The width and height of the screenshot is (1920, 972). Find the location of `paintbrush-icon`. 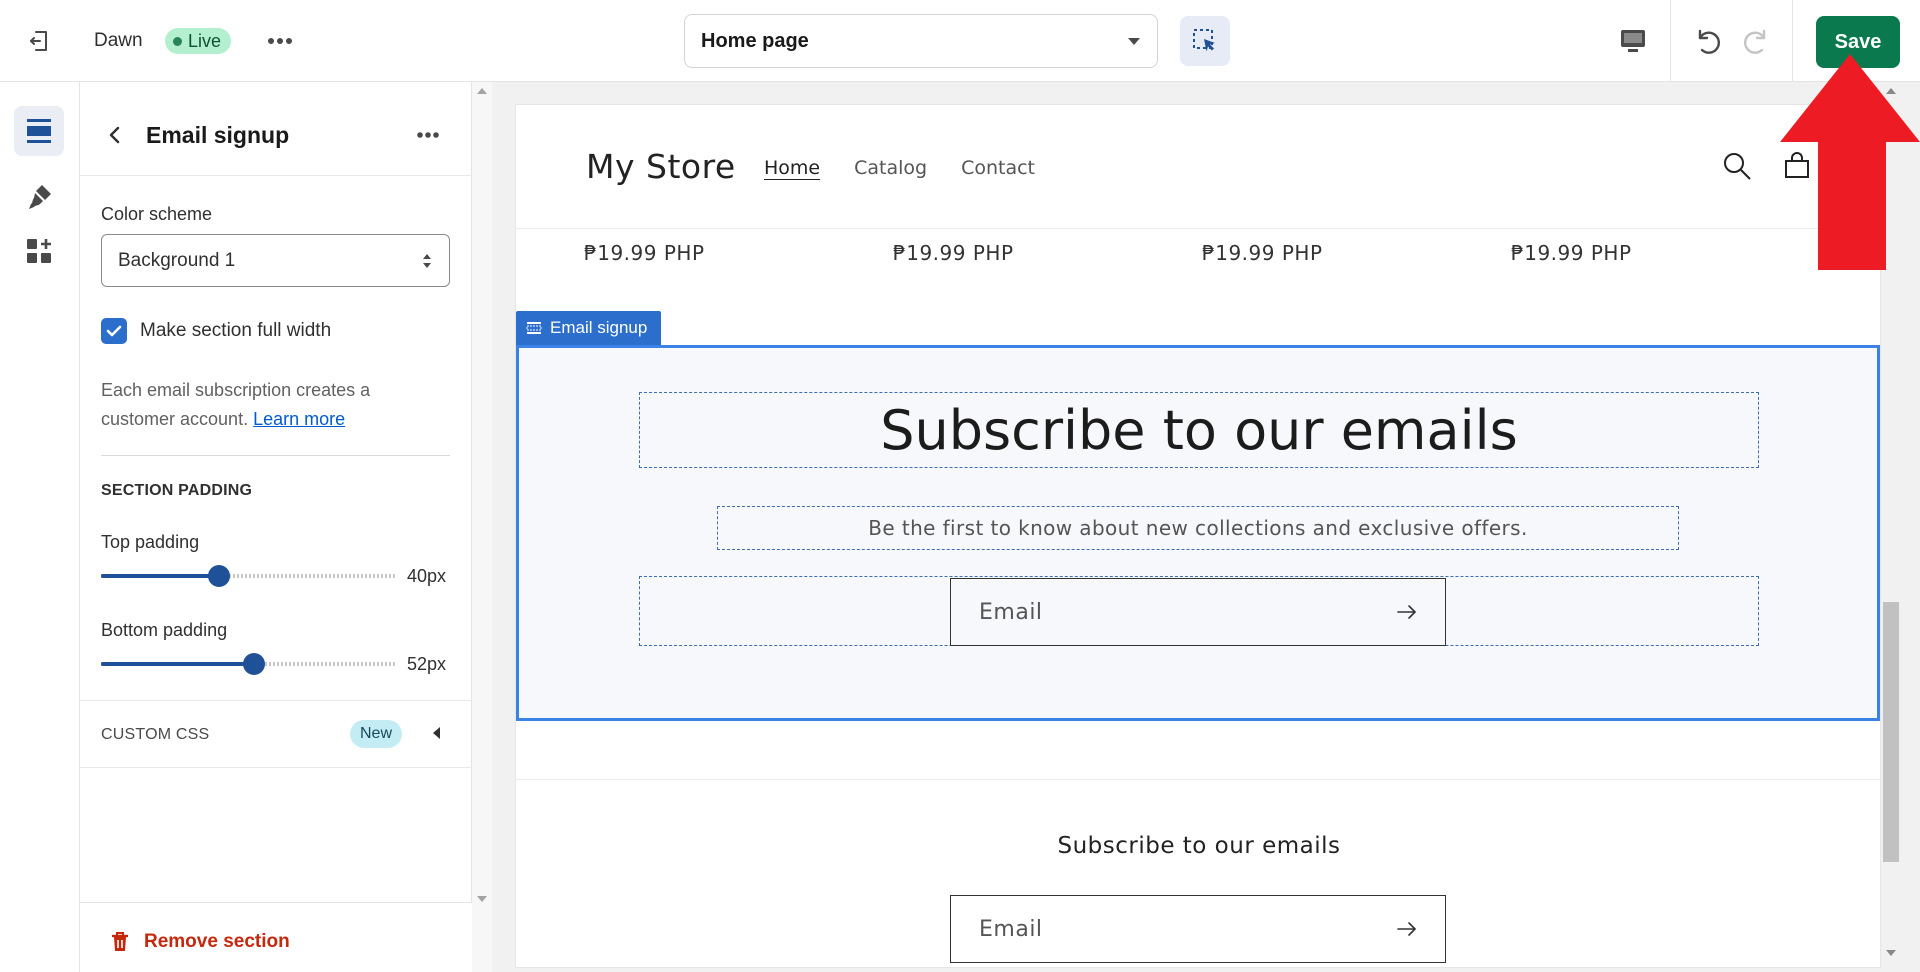

paintbrush-icon is located at coordinates (40, 197).